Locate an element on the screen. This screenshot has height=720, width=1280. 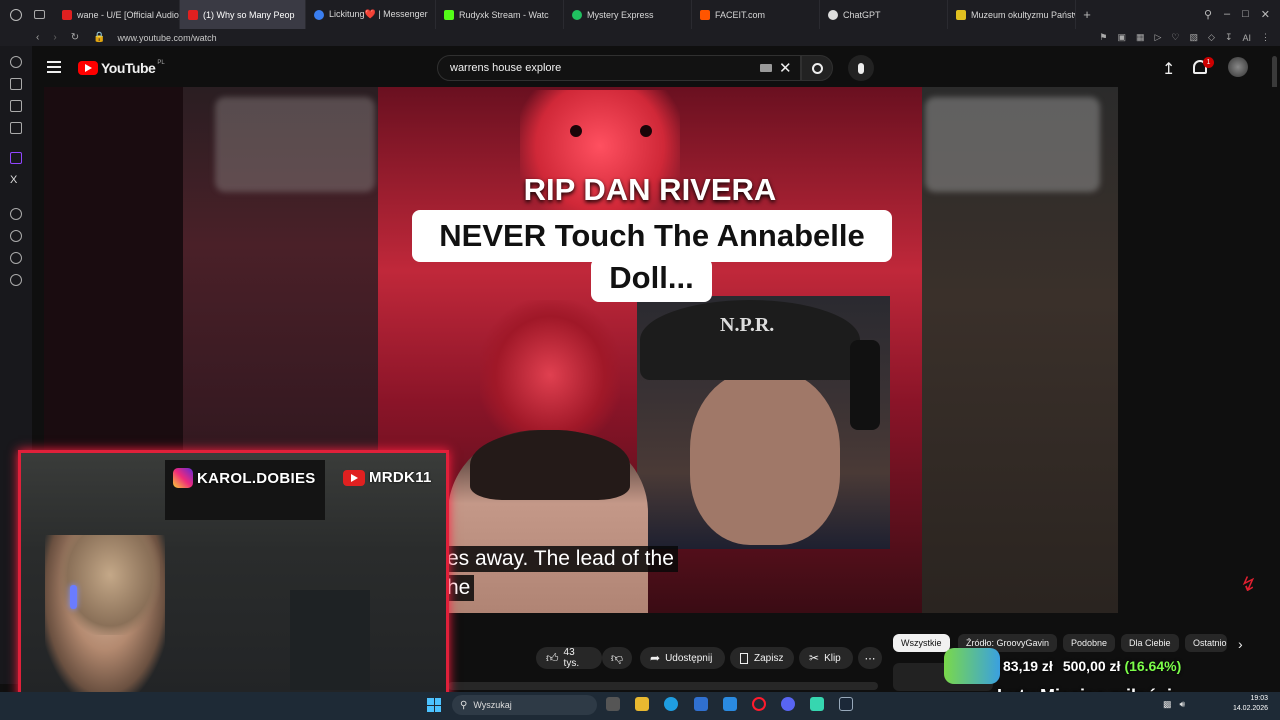
adblock-icon: ▦ is located at coordinates (1140, 37).